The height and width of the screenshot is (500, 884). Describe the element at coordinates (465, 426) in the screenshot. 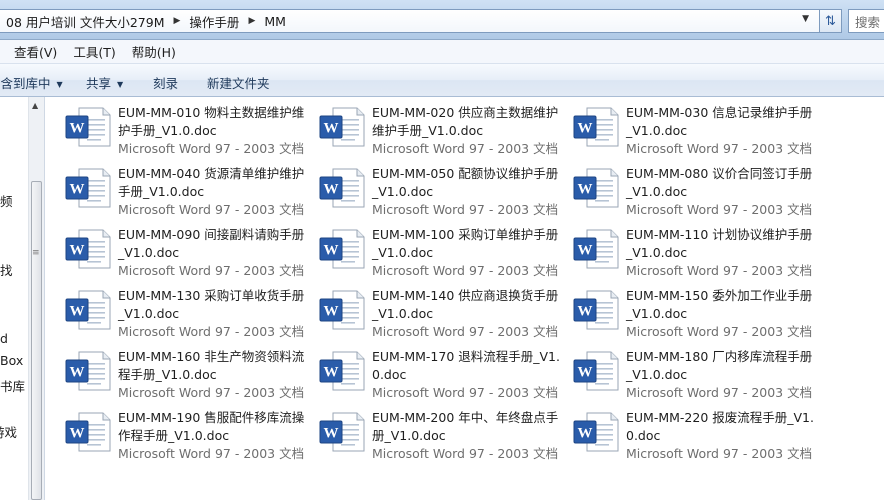

I see `file-name: EUM-MM-200 年中、年终盘点手册_V1.0.doc` at that location.